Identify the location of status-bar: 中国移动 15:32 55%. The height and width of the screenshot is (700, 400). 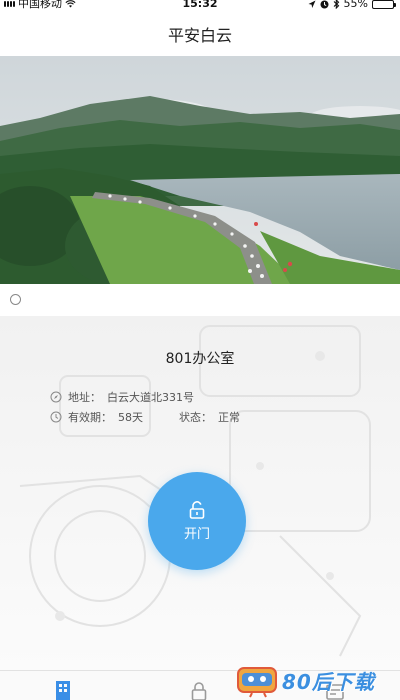
(200, 6).